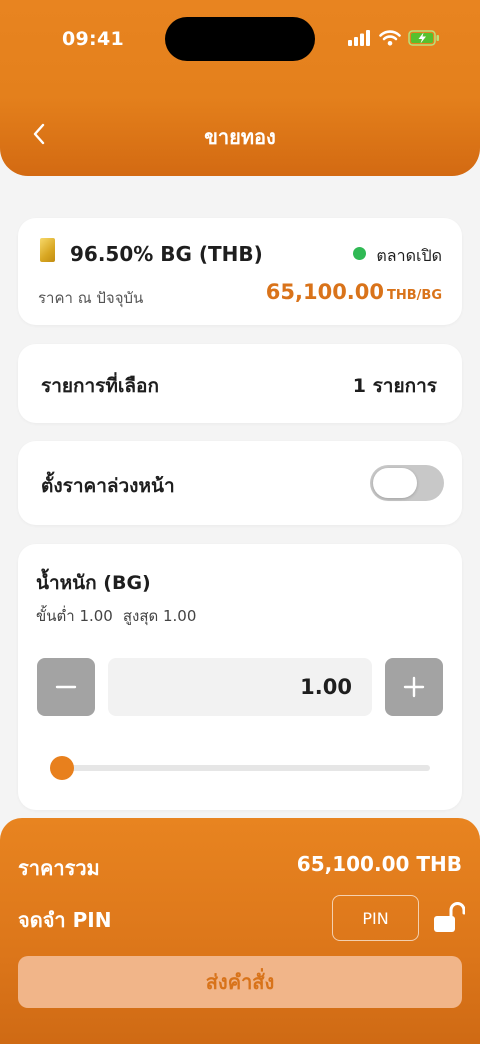  I want to click on decrease-button, so click(66, 687).